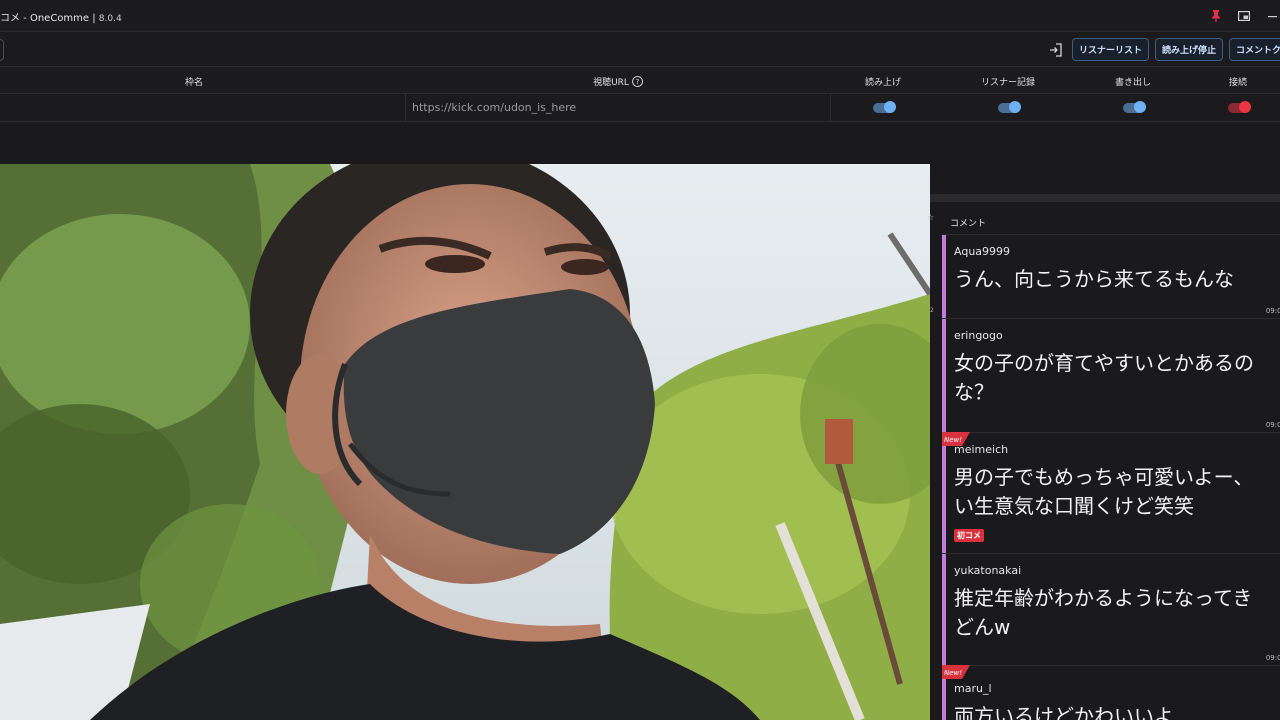 The image size is (1280, 720). What do you see at coordinates (932, 310) in the screenshot?
I see `side-number: 2` at bounding box center [932, 310].